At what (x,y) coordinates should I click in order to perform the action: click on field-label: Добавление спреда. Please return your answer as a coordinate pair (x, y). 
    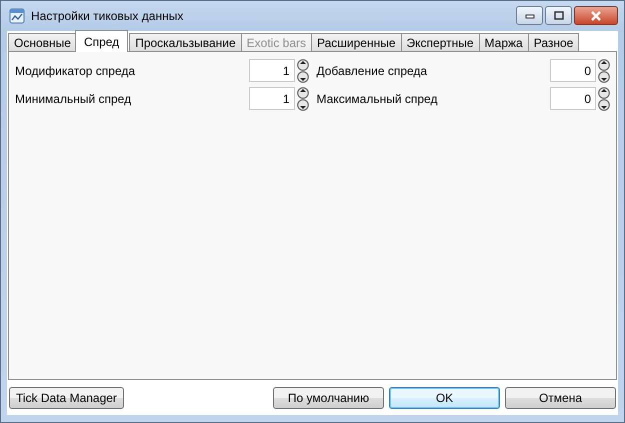
    Looking at the image, I should click on (372, 71).